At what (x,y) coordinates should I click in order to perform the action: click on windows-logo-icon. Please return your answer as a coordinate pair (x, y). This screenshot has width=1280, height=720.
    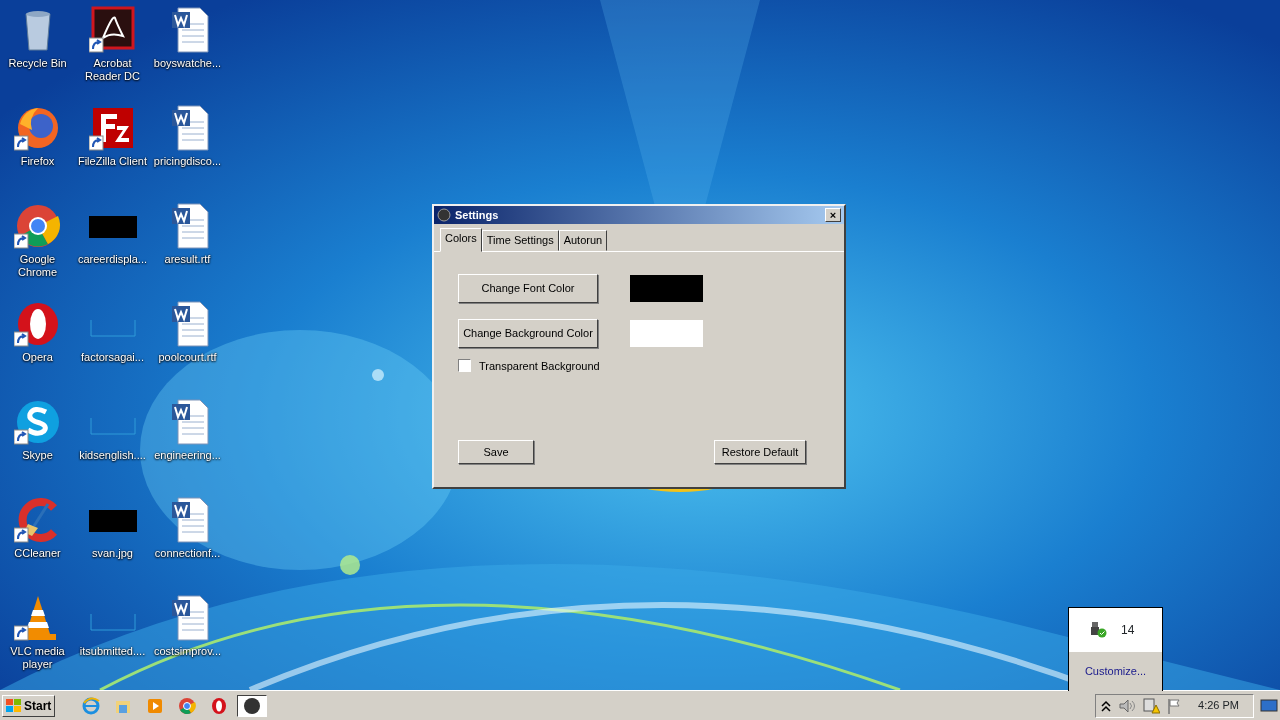
    Looking at the image, I should click on (14, 705).